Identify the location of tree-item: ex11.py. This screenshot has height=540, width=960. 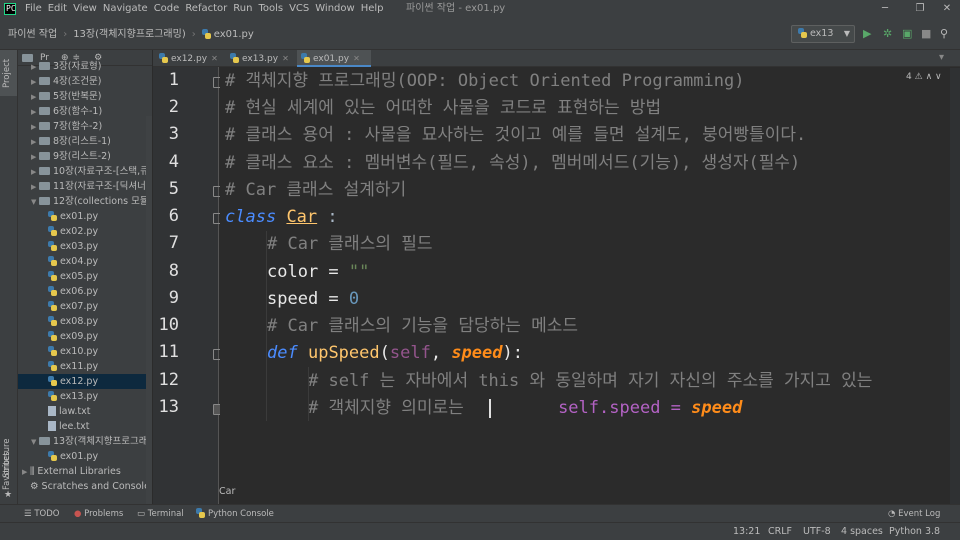
(85, 366).